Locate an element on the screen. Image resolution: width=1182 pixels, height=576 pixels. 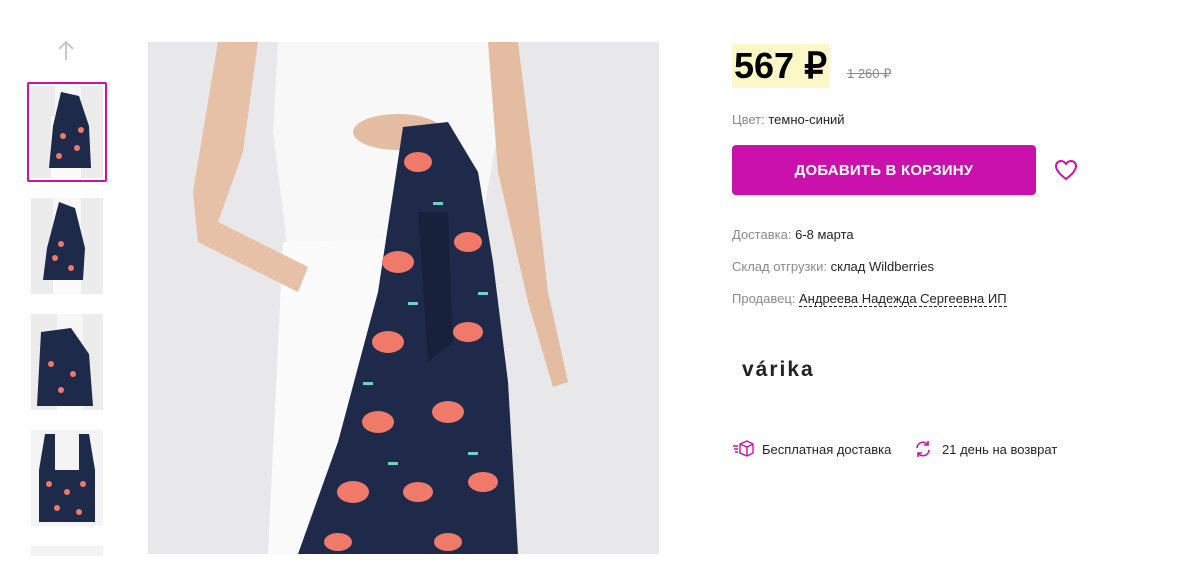
delivery-info: Доставка: 6-8 марта is located at coordinates (793, 234).